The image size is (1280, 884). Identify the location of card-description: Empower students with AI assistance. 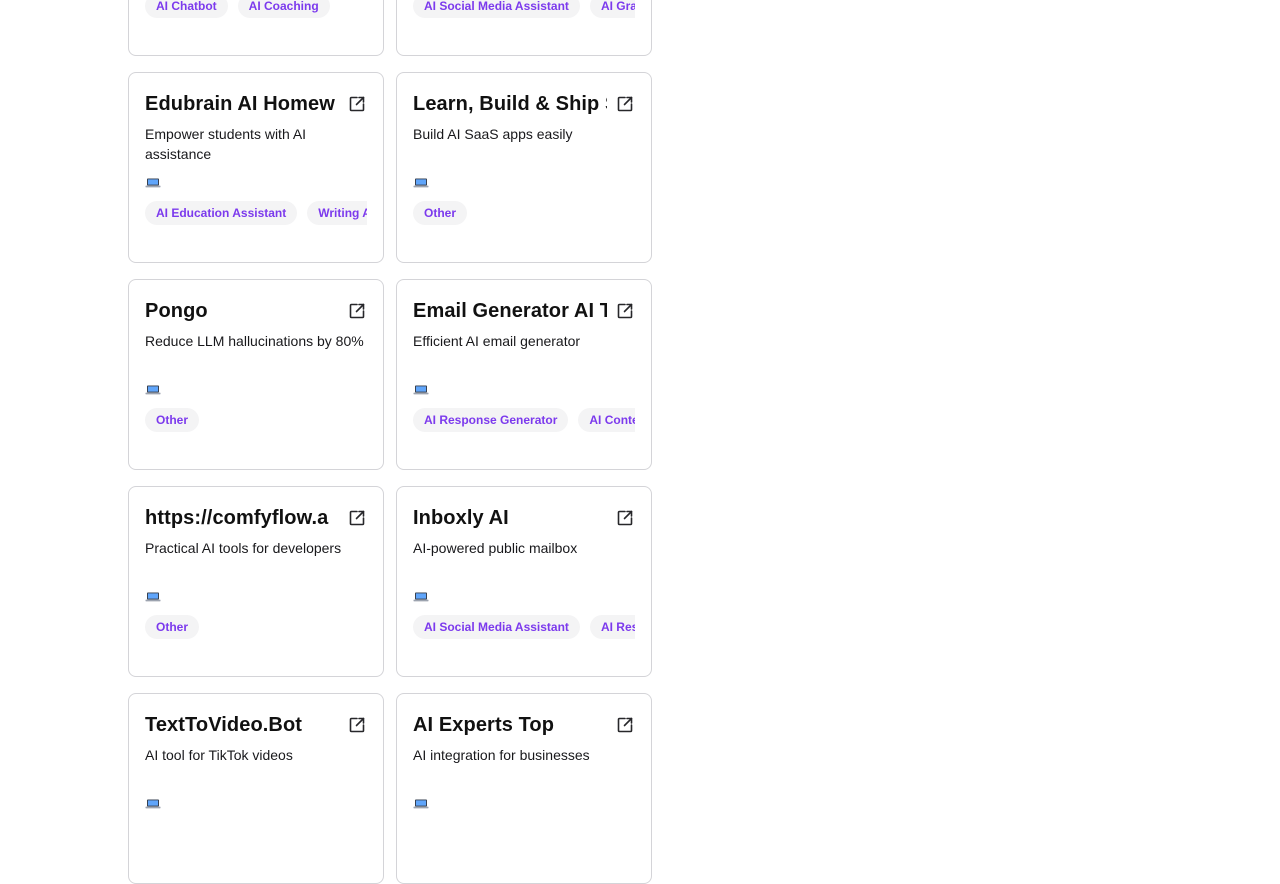
(226, 144).